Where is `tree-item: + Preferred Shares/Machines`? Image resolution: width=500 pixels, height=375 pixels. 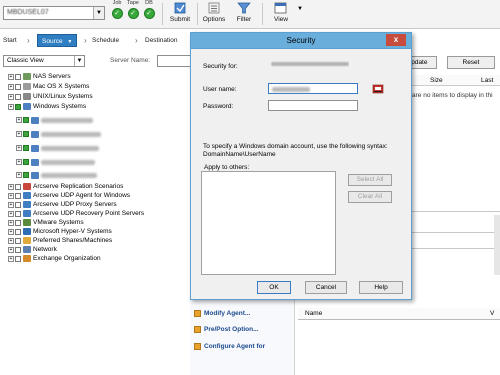
tree-item: + Preferred Shares/Machines is located at coordinates (60, 240).